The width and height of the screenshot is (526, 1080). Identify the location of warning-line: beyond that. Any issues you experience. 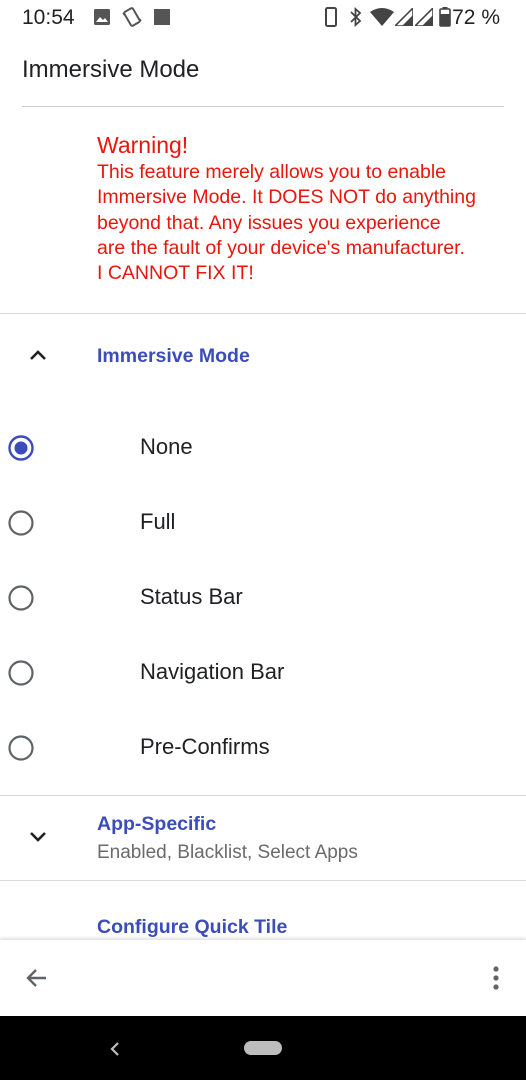
(269, 222).